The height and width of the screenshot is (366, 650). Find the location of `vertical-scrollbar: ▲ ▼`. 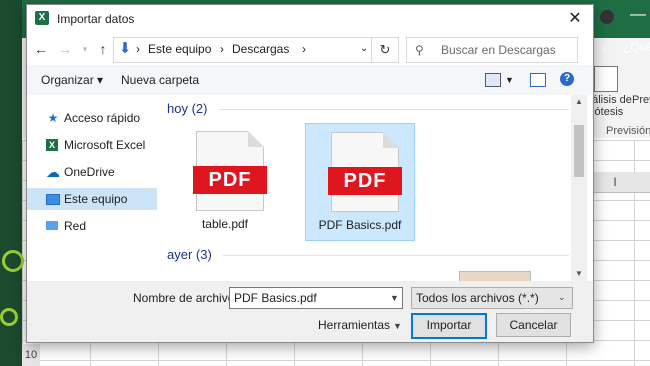

vertical-scrollbar: ▲ ▼ is located at coordinates (579, 188).